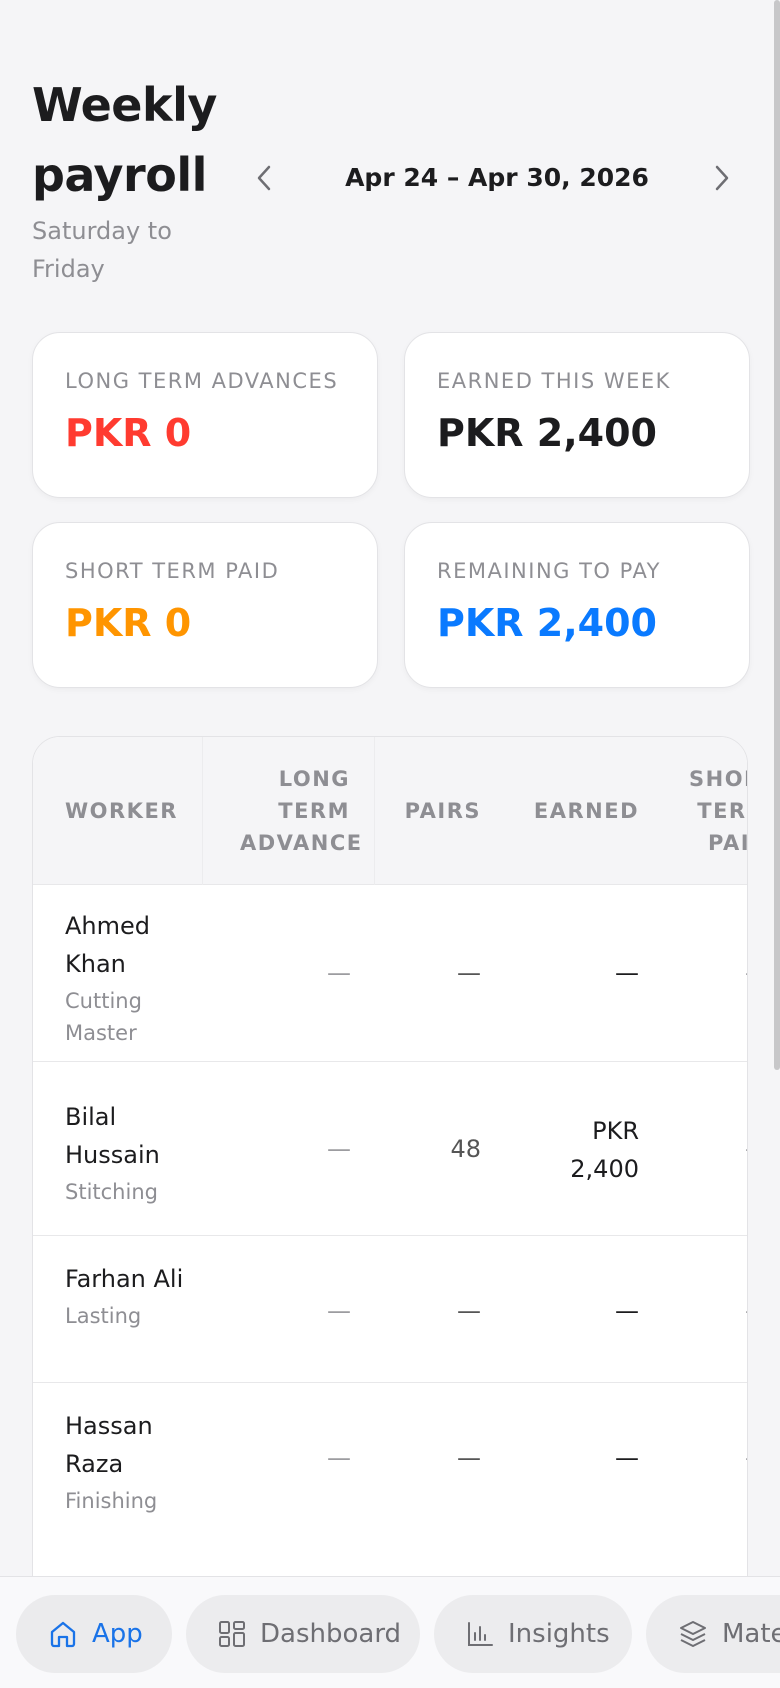 The width and height of the screenshot is (780, 1688). What do you see at coordinates (102, 250) in the screenshot?
I see `page-subtitle: Saturday to Friday` at bounding box center [102, 250].